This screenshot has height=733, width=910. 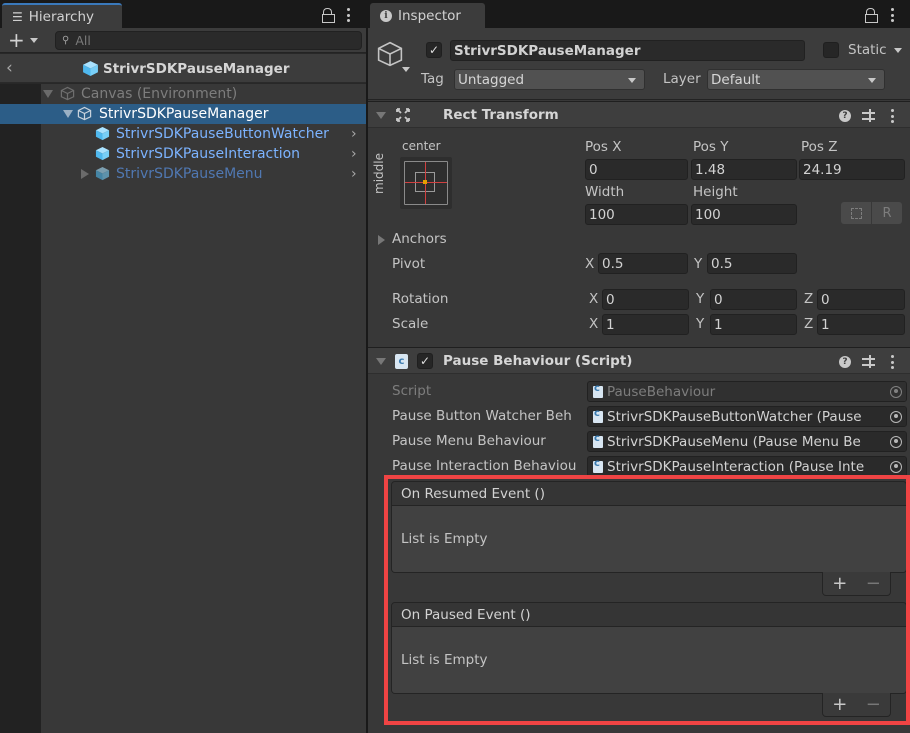 I want to click on hierarchy-item-label: Canvas (Environment), so click(x=159, y=94).